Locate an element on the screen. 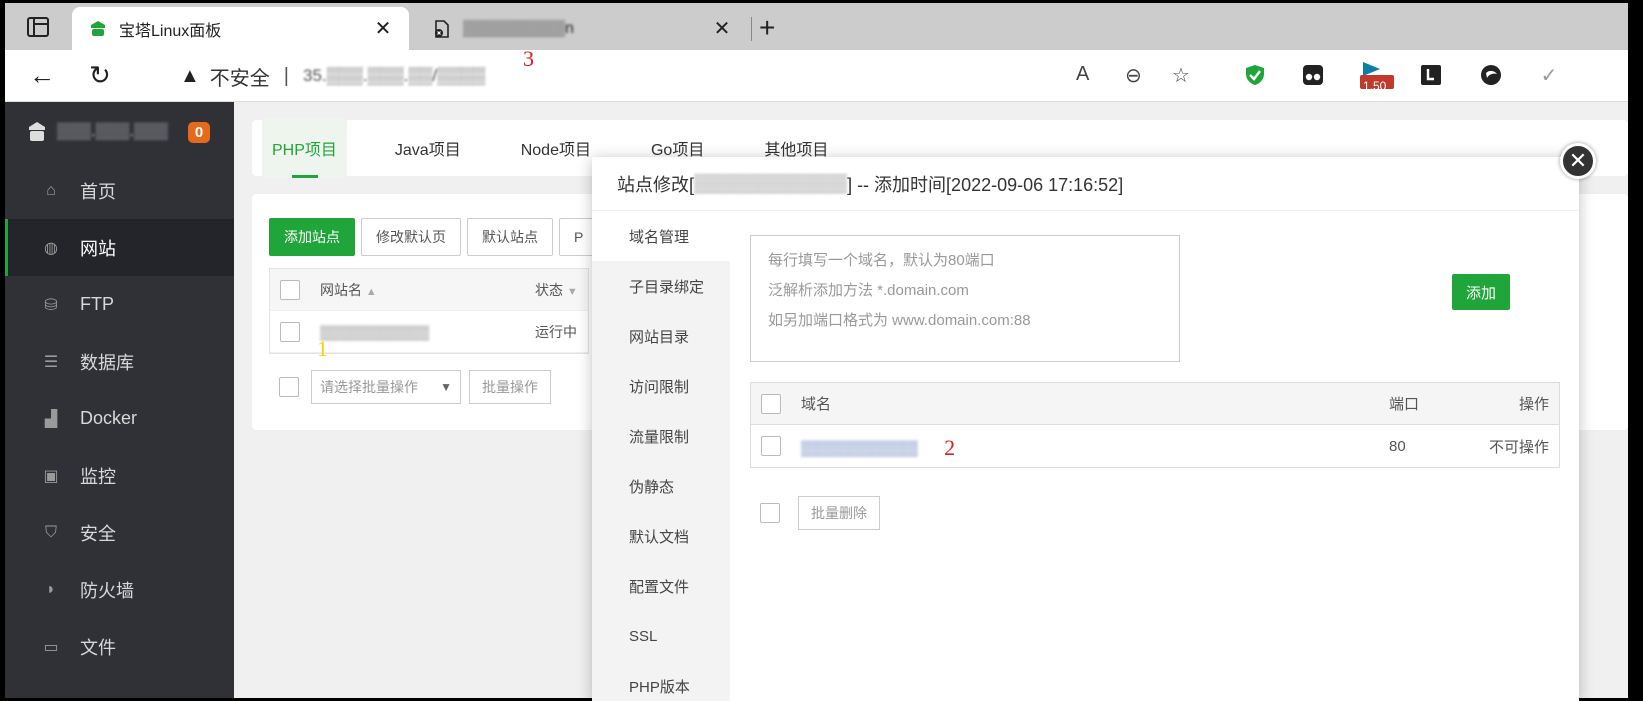  table-row: ▒▒▒▒▒▒▒▒▒▒▒ 2 80 不可操作 is located at coordinates (1155, 446).